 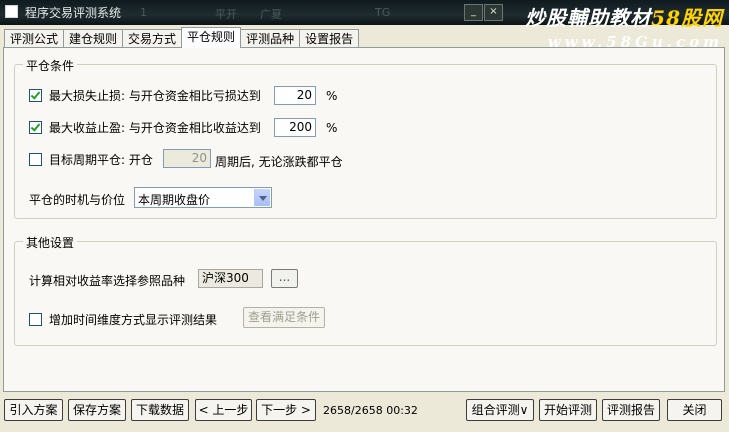 What do you see at coordinates (295, 95) in the screenshot?
I see `stop-loss-input: 20` at bounding box center [295, 95].